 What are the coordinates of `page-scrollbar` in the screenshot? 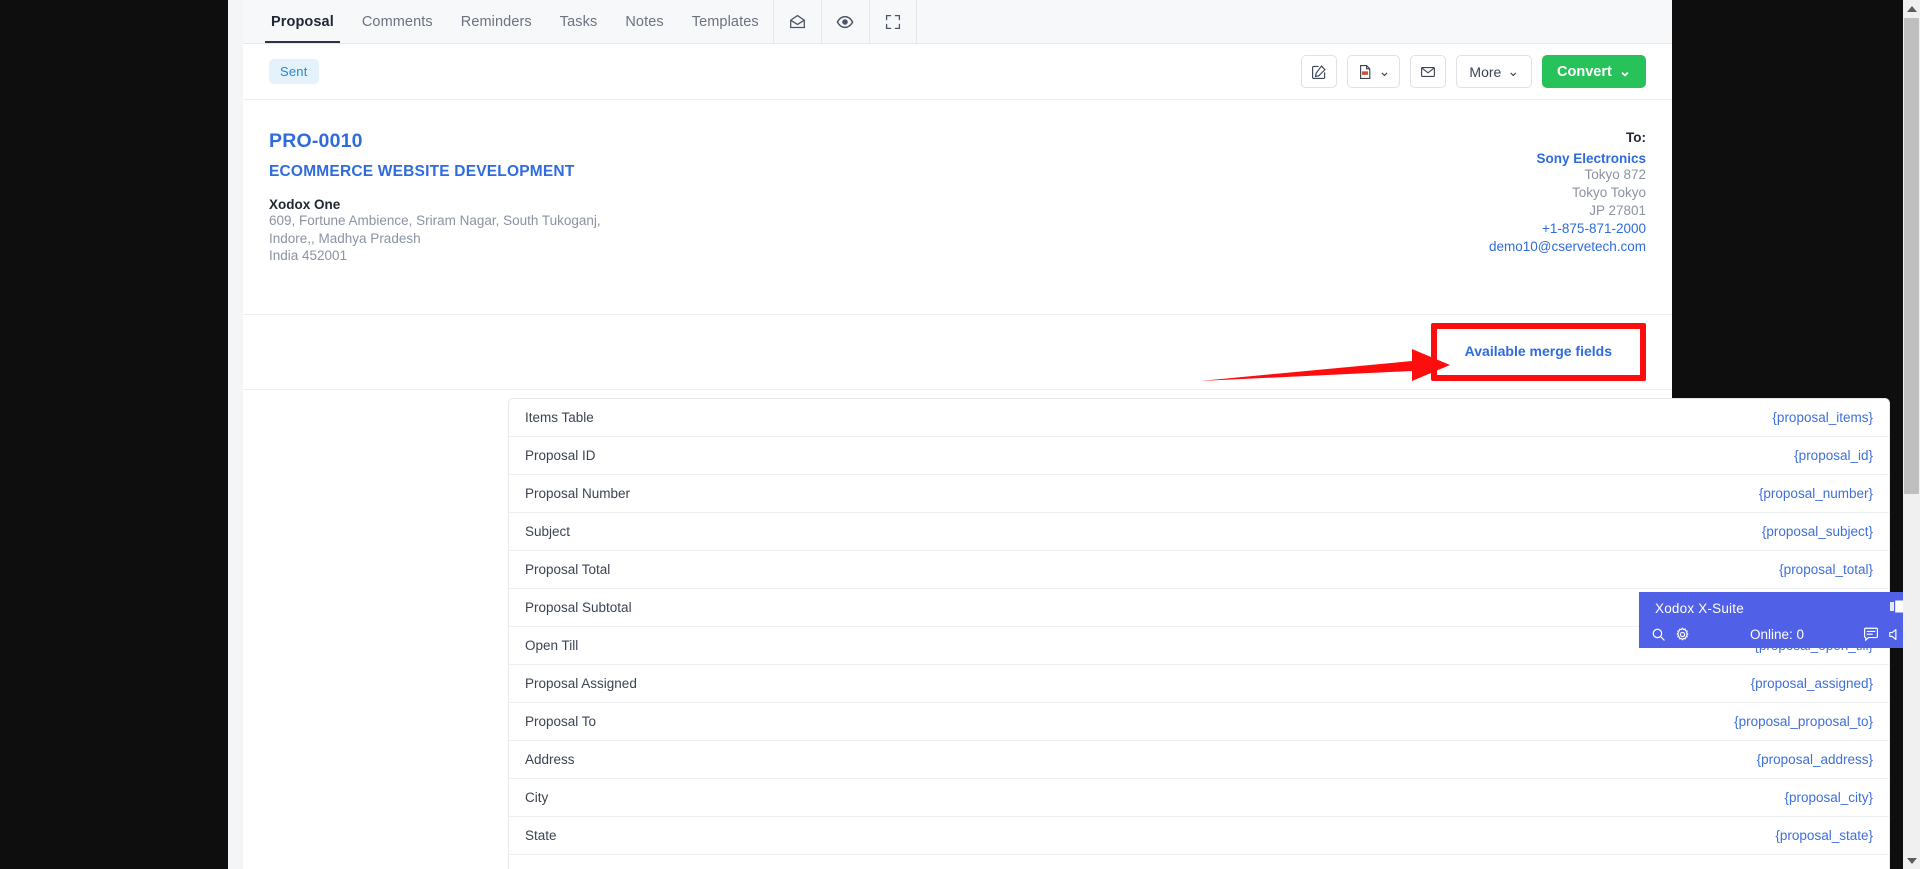 It's located at (1911, 434).